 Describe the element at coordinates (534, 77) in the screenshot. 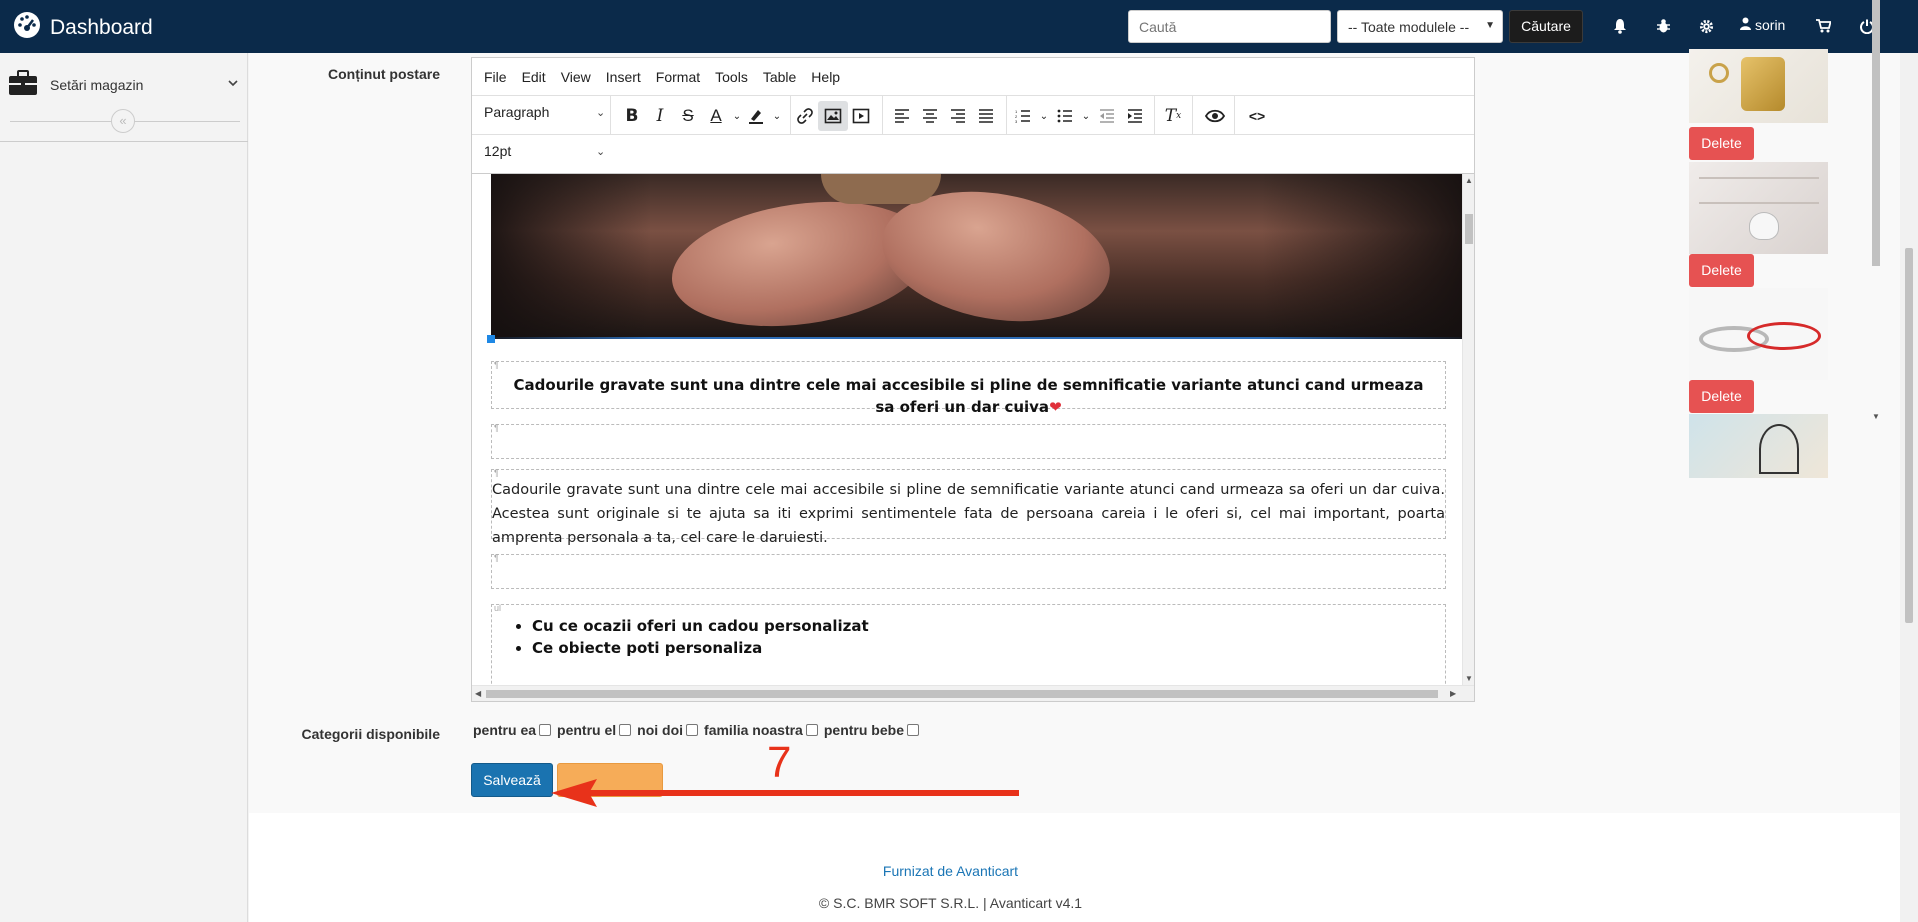

I see `menu-edit: Edit` at that location.